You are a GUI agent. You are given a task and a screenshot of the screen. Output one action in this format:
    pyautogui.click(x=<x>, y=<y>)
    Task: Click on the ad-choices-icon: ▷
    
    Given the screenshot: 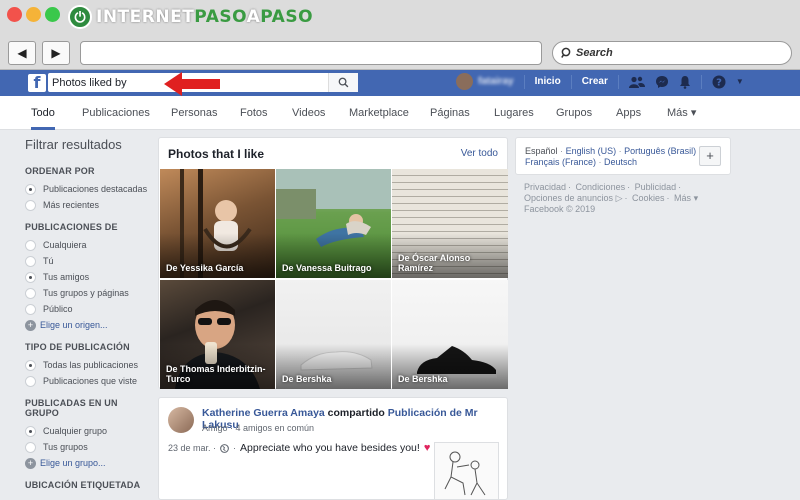 What is the action you would take?
    pyautogui.click(x=619, y=198)
    